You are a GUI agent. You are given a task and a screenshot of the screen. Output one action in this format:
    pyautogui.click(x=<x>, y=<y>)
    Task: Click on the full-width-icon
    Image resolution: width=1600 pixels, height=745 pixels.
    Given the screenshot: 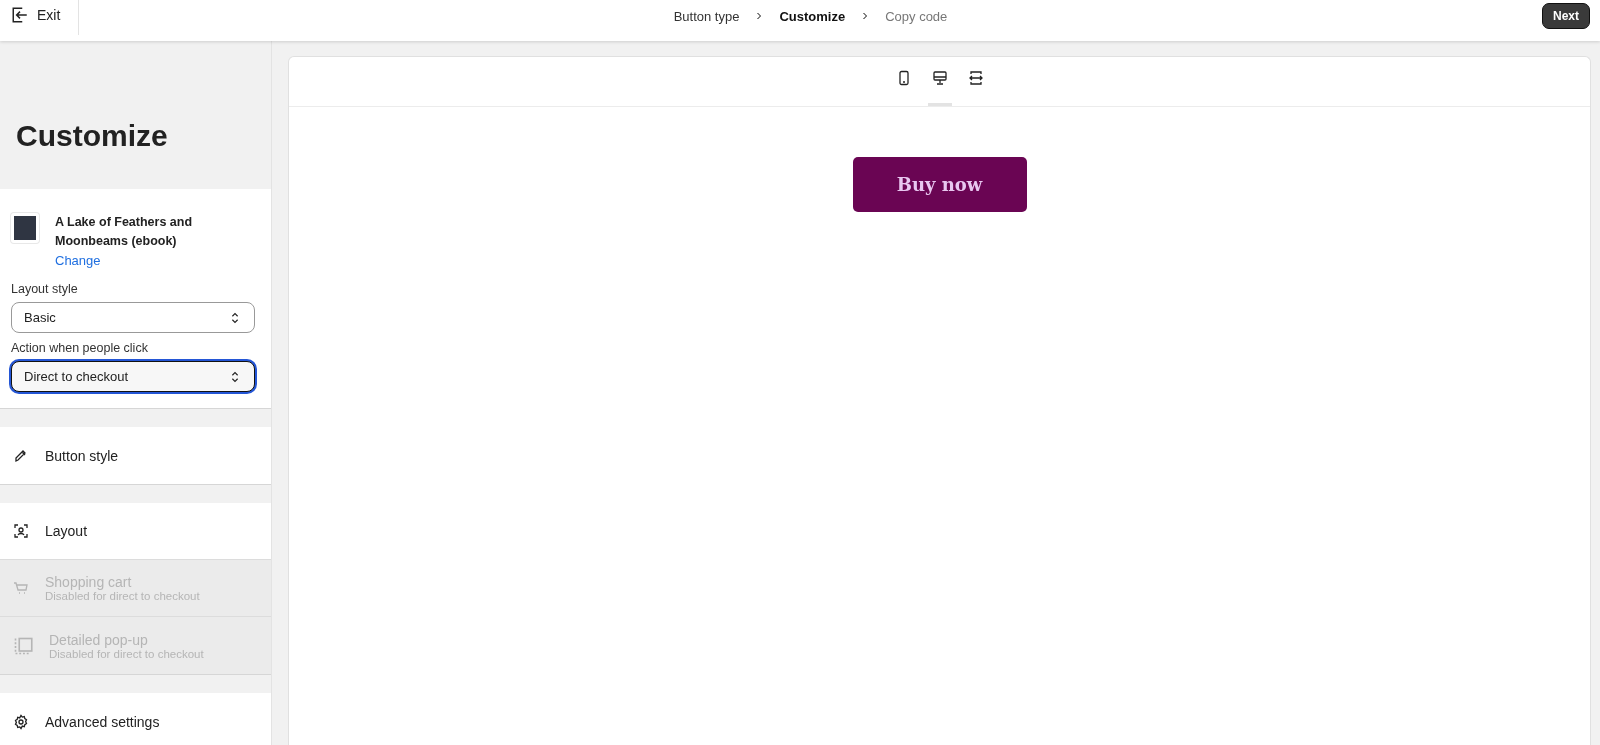 What is the action you would take?
    pyautogui.click(x=975, y=77)
    